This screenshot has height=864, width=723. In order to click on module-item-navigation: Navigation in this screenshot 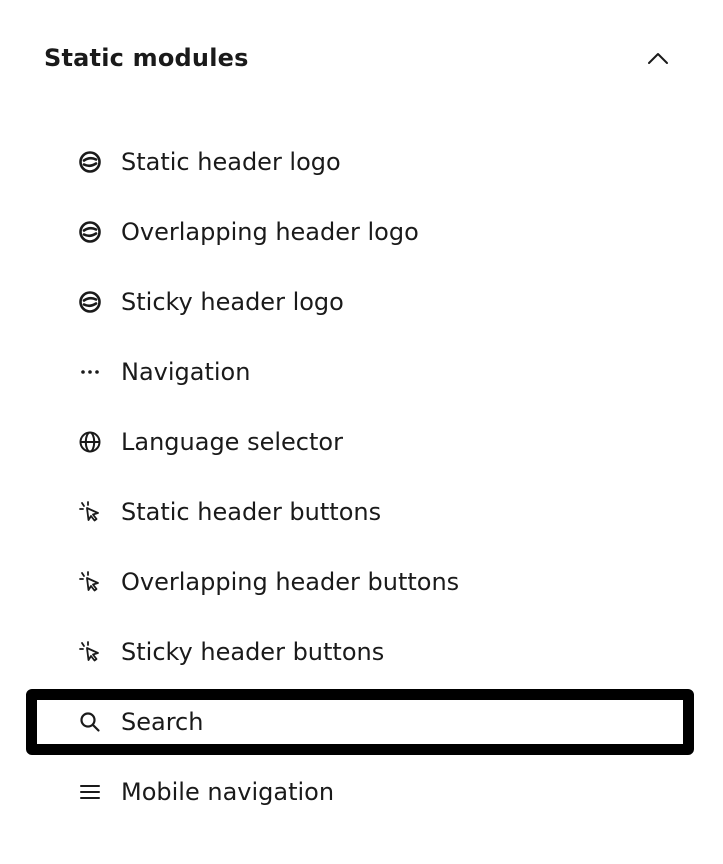, I will do `click(361, 372)`.